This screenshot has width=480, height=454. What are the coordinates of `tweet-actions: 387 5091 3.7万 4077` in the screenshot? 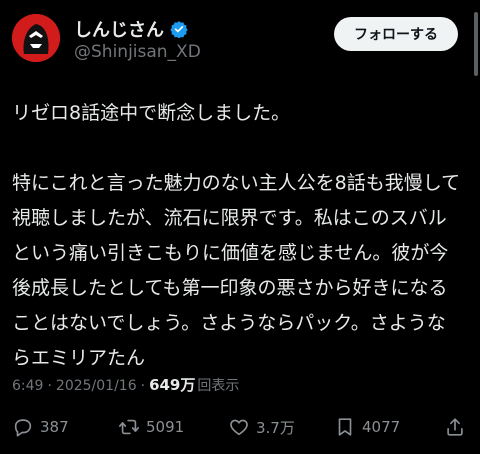 It's located at (240, 427).